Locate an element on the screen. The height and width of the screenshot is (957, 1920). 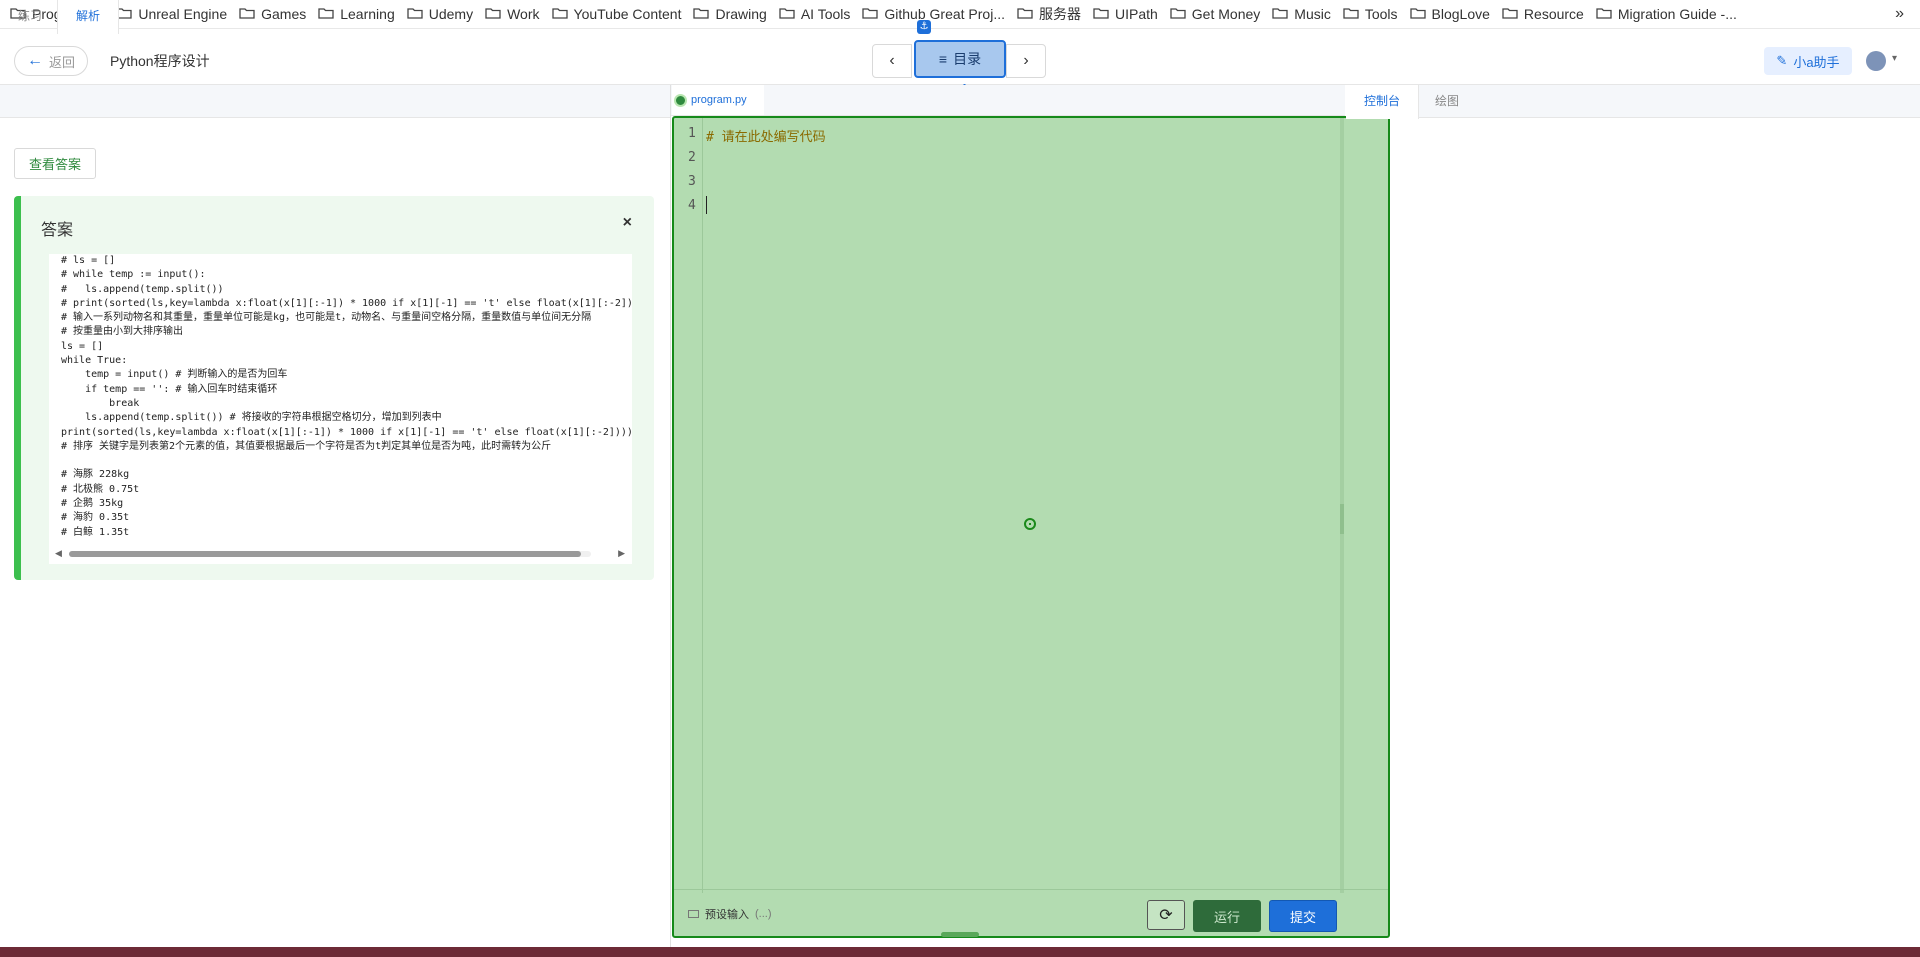
tab-practice: 练习 is located at coordinates (30, 16).